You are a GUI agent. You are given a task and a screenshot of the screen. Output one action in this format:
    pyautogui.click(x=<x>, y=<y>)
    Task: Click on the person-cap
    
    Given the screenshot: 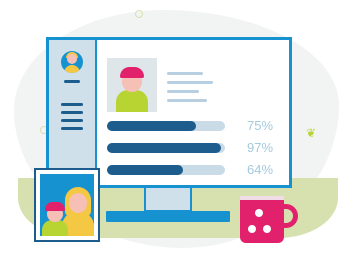 What is the action you would take?
    pyautogui.click(x=55, y=206)
    